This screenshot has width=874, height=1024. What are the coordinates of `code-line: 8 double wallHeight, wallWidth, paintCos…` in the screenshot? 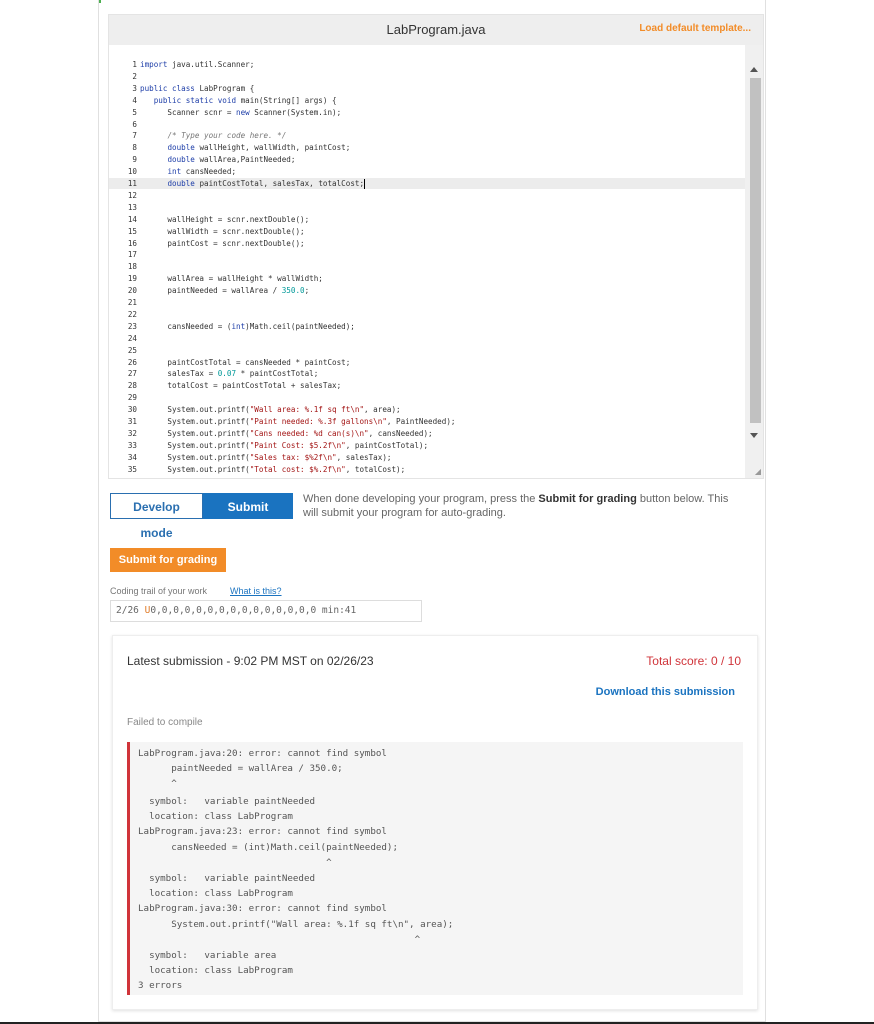 It's located at (427, 147).